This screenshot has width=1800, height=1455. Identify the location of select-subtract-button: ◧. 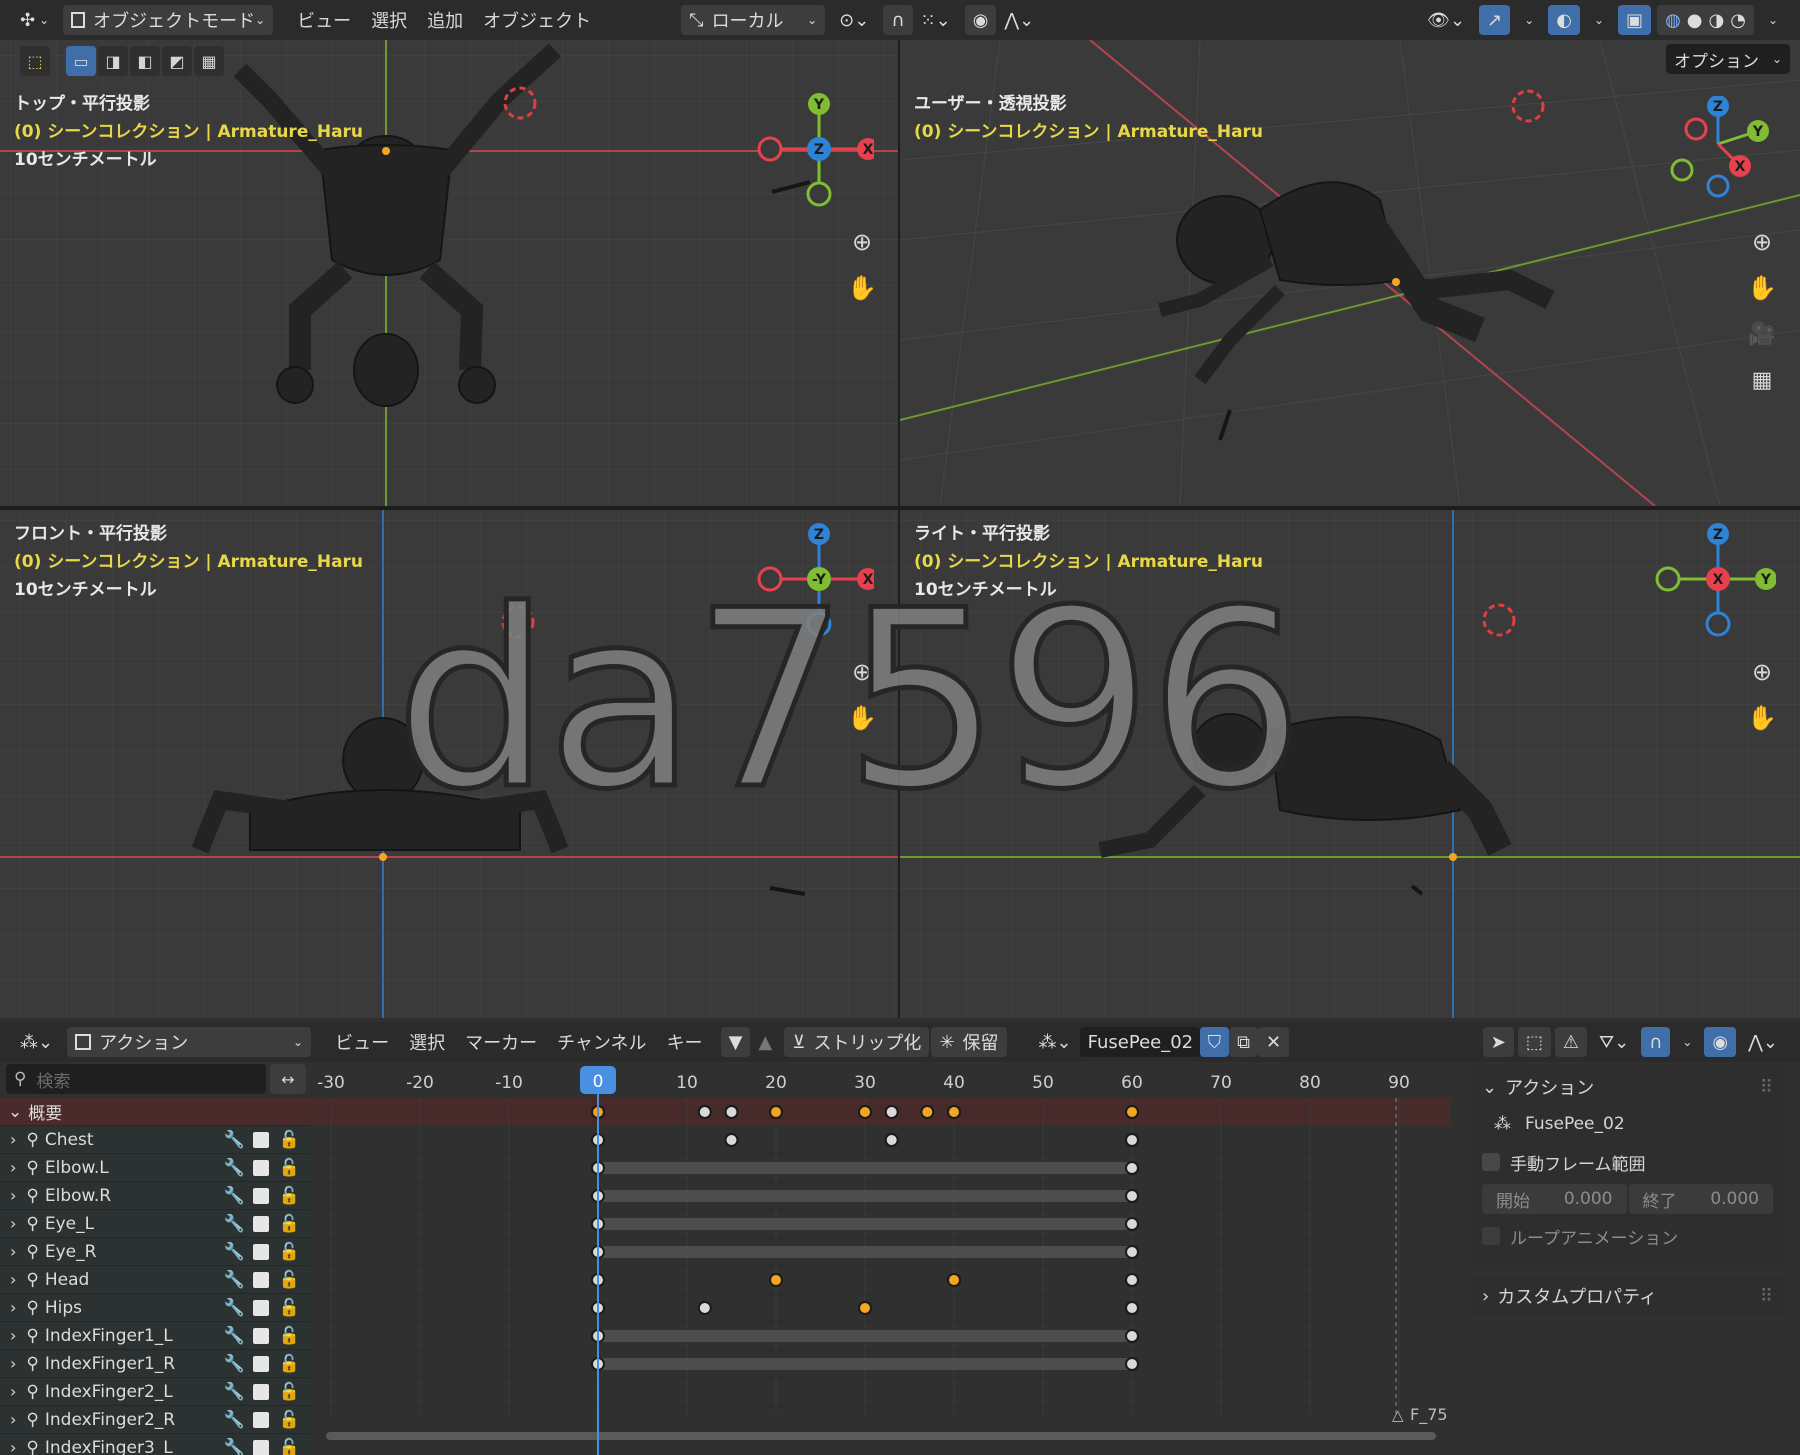
(145, 61).